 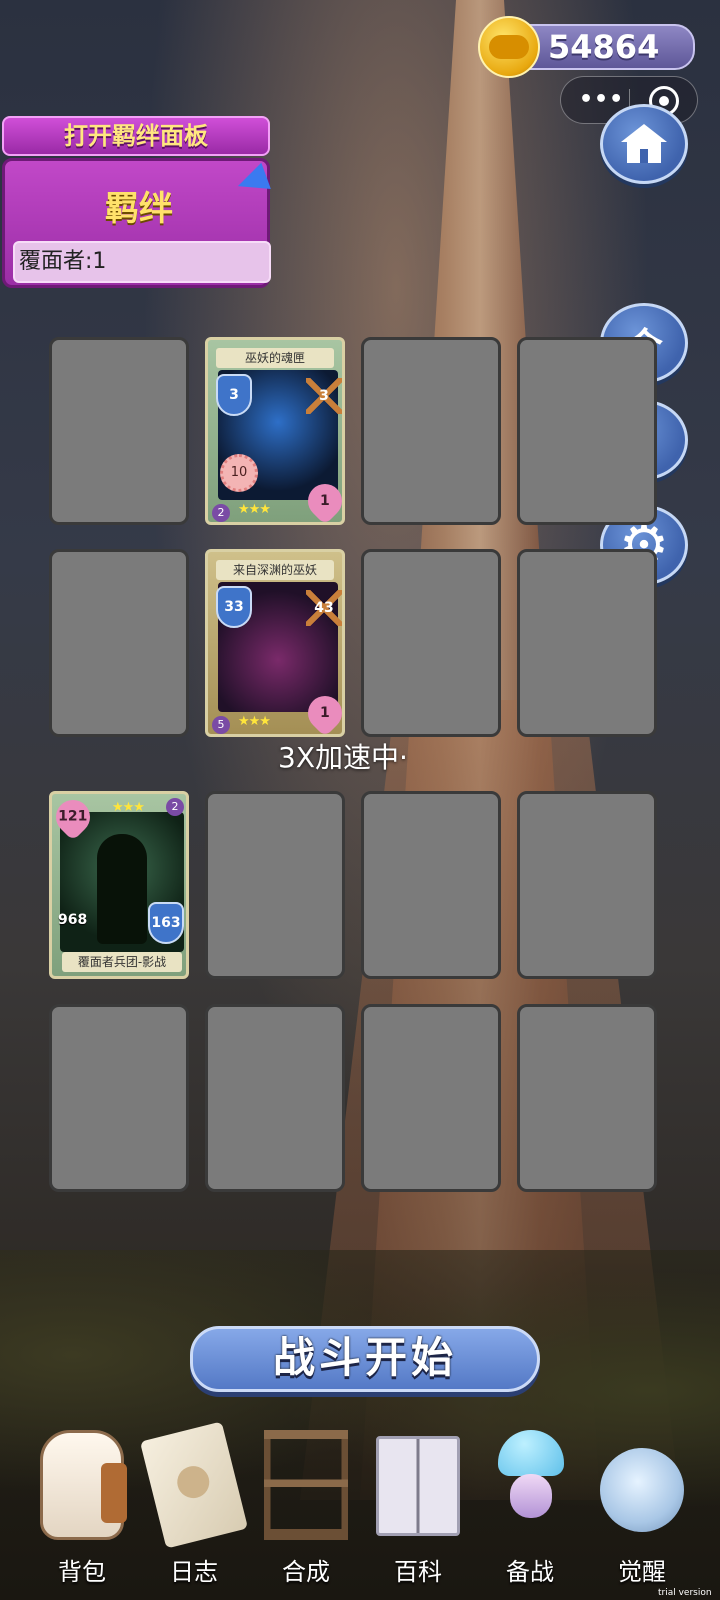 I want to click on home-icon, so click(x=644, y=144).